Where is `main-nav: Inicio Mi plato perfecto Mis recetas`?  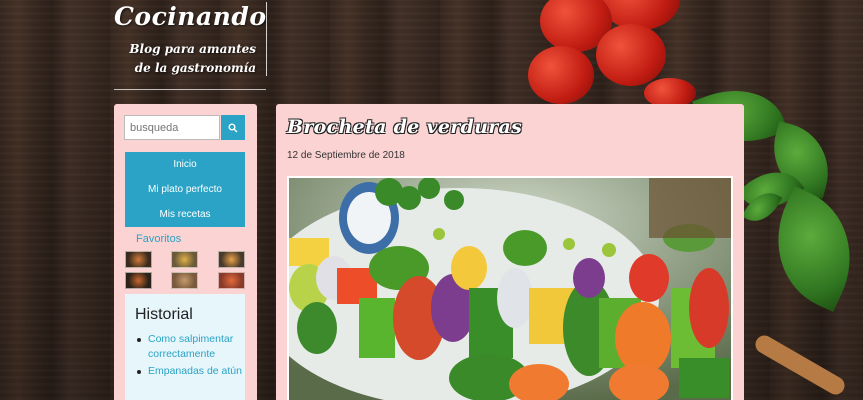
main-nav: Inicio Mi plato perfecto Mis recetas is located at coordinates (185, 189).